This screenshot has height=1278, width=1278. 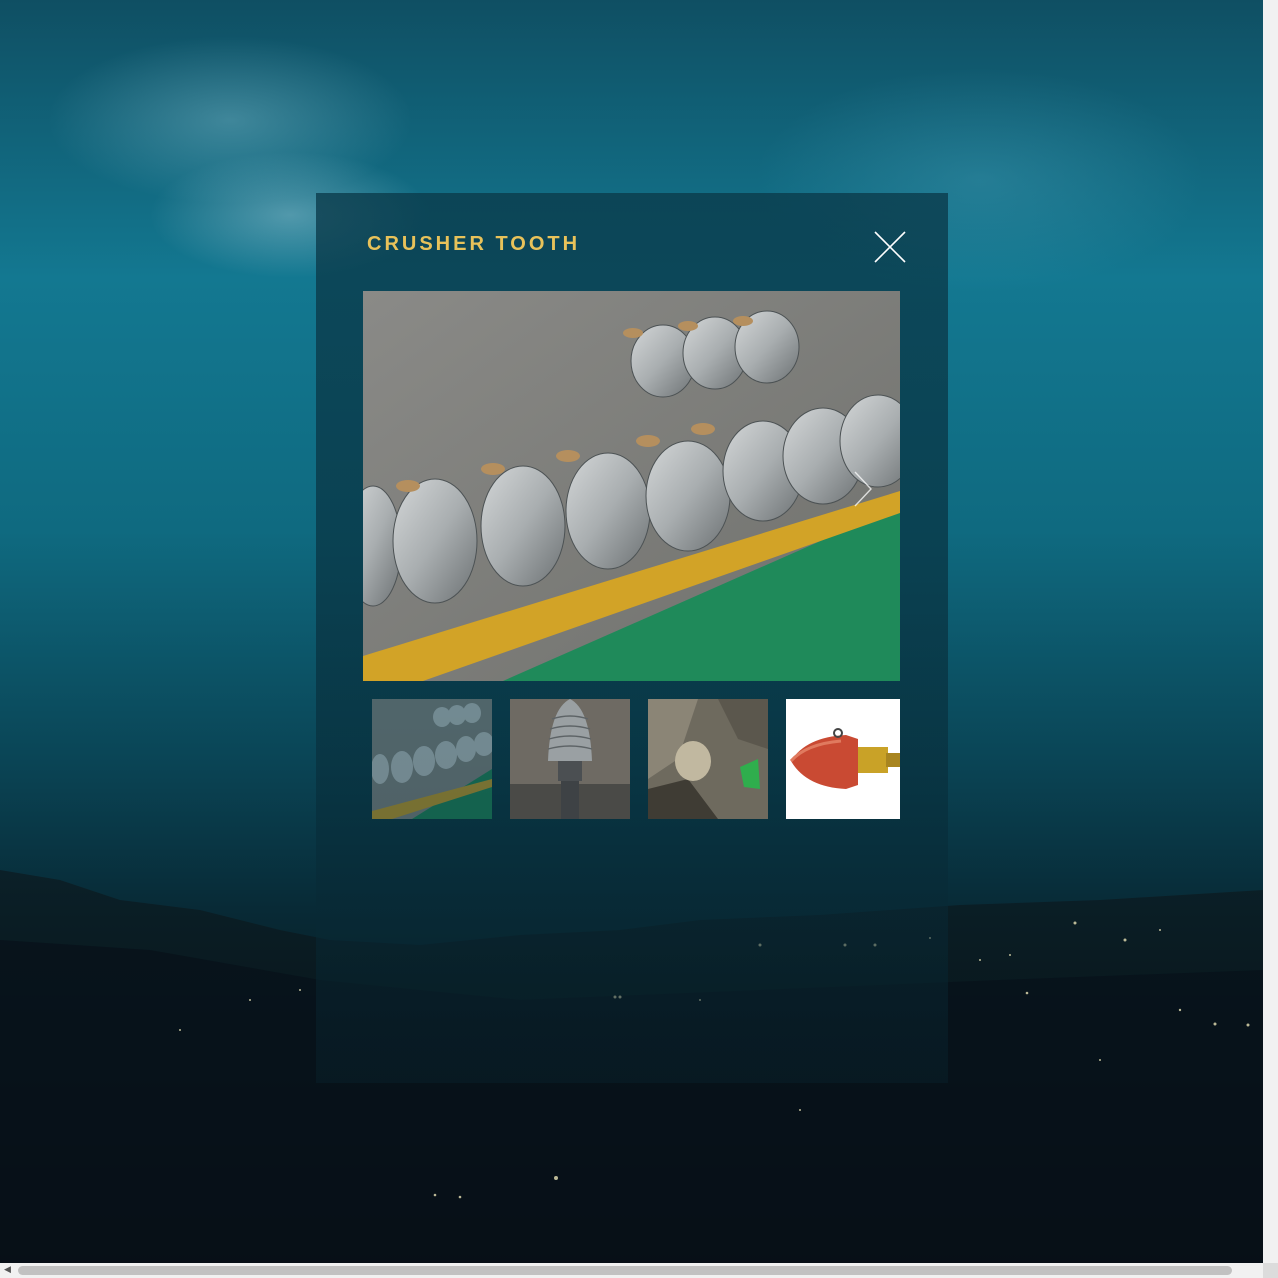 I want to click on next-image-button, so click(x=863, y=489).